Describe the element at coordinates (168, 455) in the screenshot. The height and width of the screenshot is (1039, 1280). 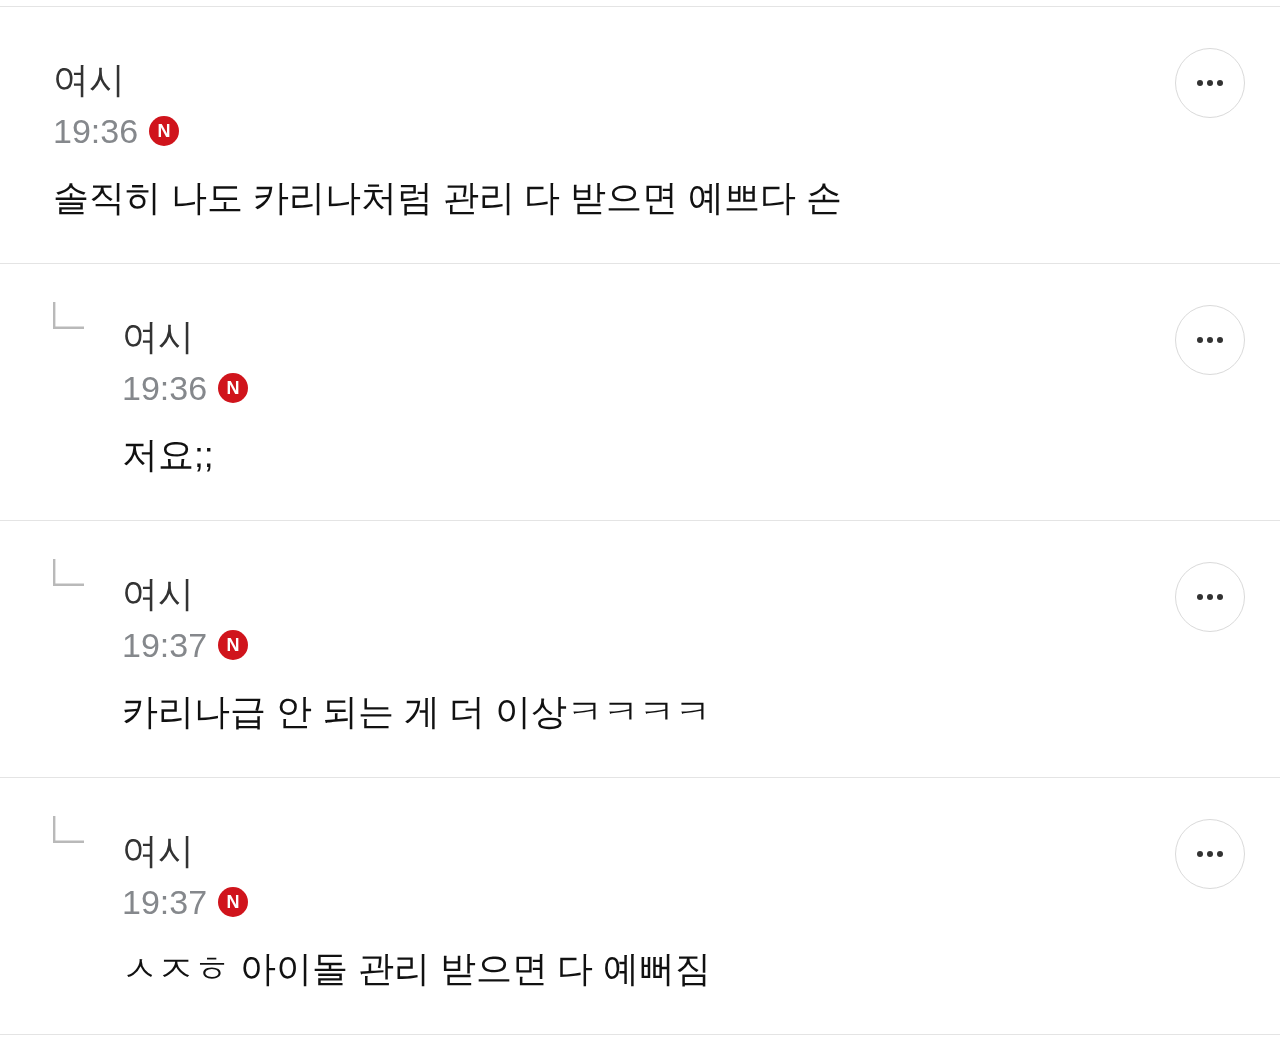
I see `comment-text: 저요;;` at that location.